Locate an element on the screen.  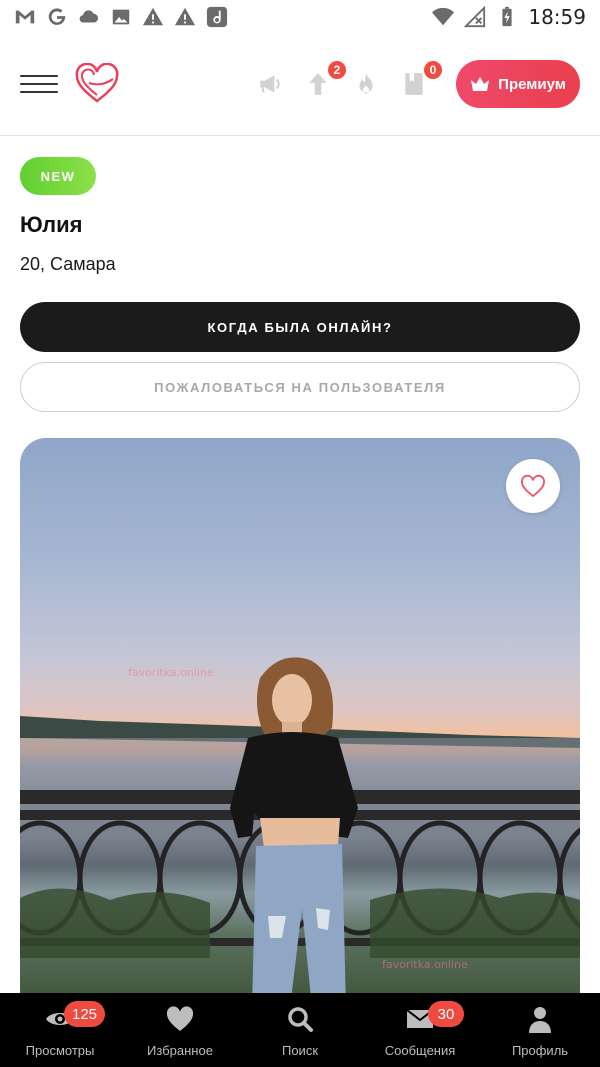
book-badge: 0 is located at coordinates (433, 70).